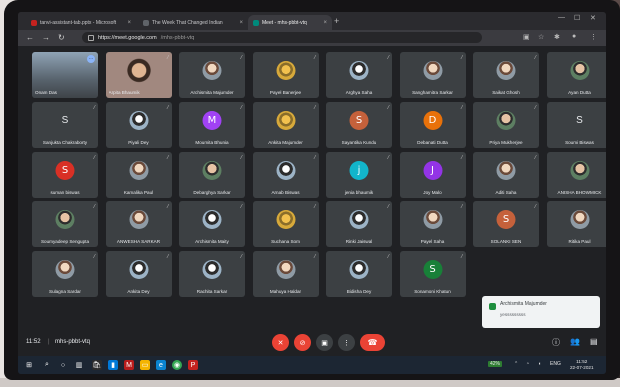 This screenshot has height=387, width=620. Describe the element at coordinates (506, 224) in the screenshot. I see `participant-tile: S ⁄ SOLANKI SEN` at that location.